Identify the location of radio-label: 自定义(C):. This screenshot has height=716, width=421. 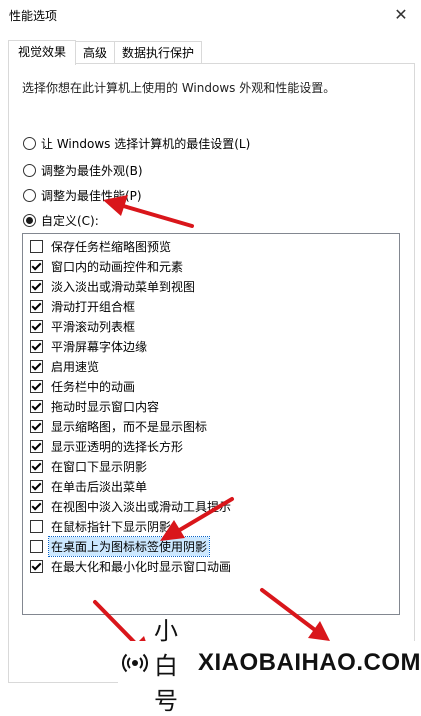
(70, 220).